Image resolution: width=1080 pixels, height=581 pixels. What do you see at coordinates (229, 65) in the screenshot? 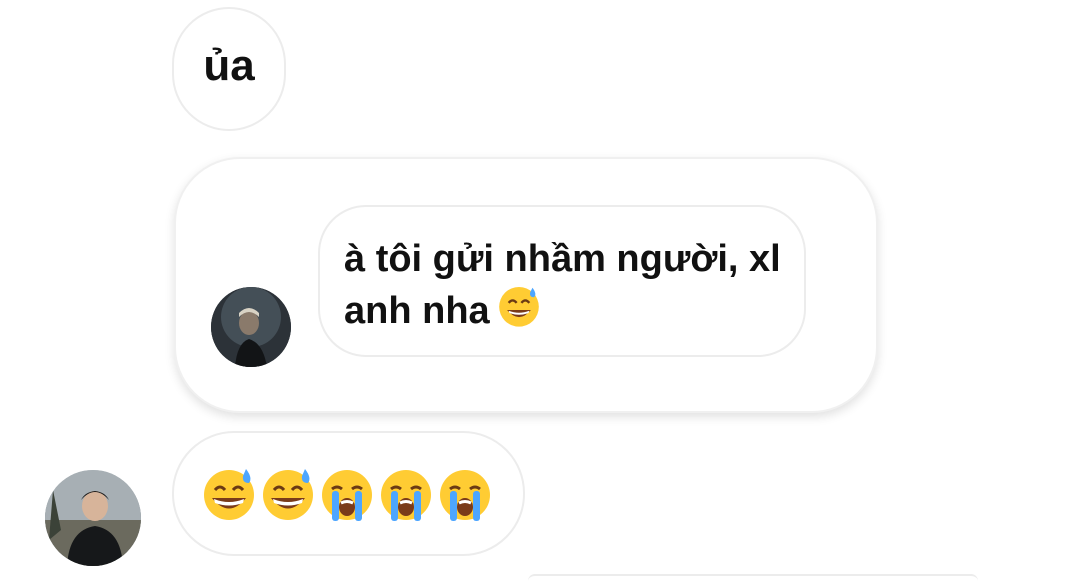
I see `message-text: ủa` at bounding box center [229, 65].